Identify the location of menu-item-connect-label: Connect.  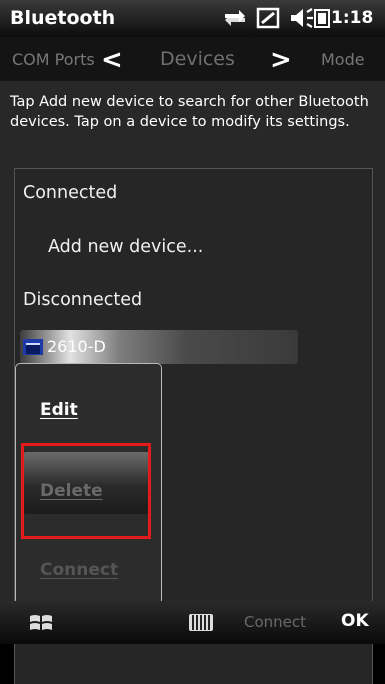
(79, 570).